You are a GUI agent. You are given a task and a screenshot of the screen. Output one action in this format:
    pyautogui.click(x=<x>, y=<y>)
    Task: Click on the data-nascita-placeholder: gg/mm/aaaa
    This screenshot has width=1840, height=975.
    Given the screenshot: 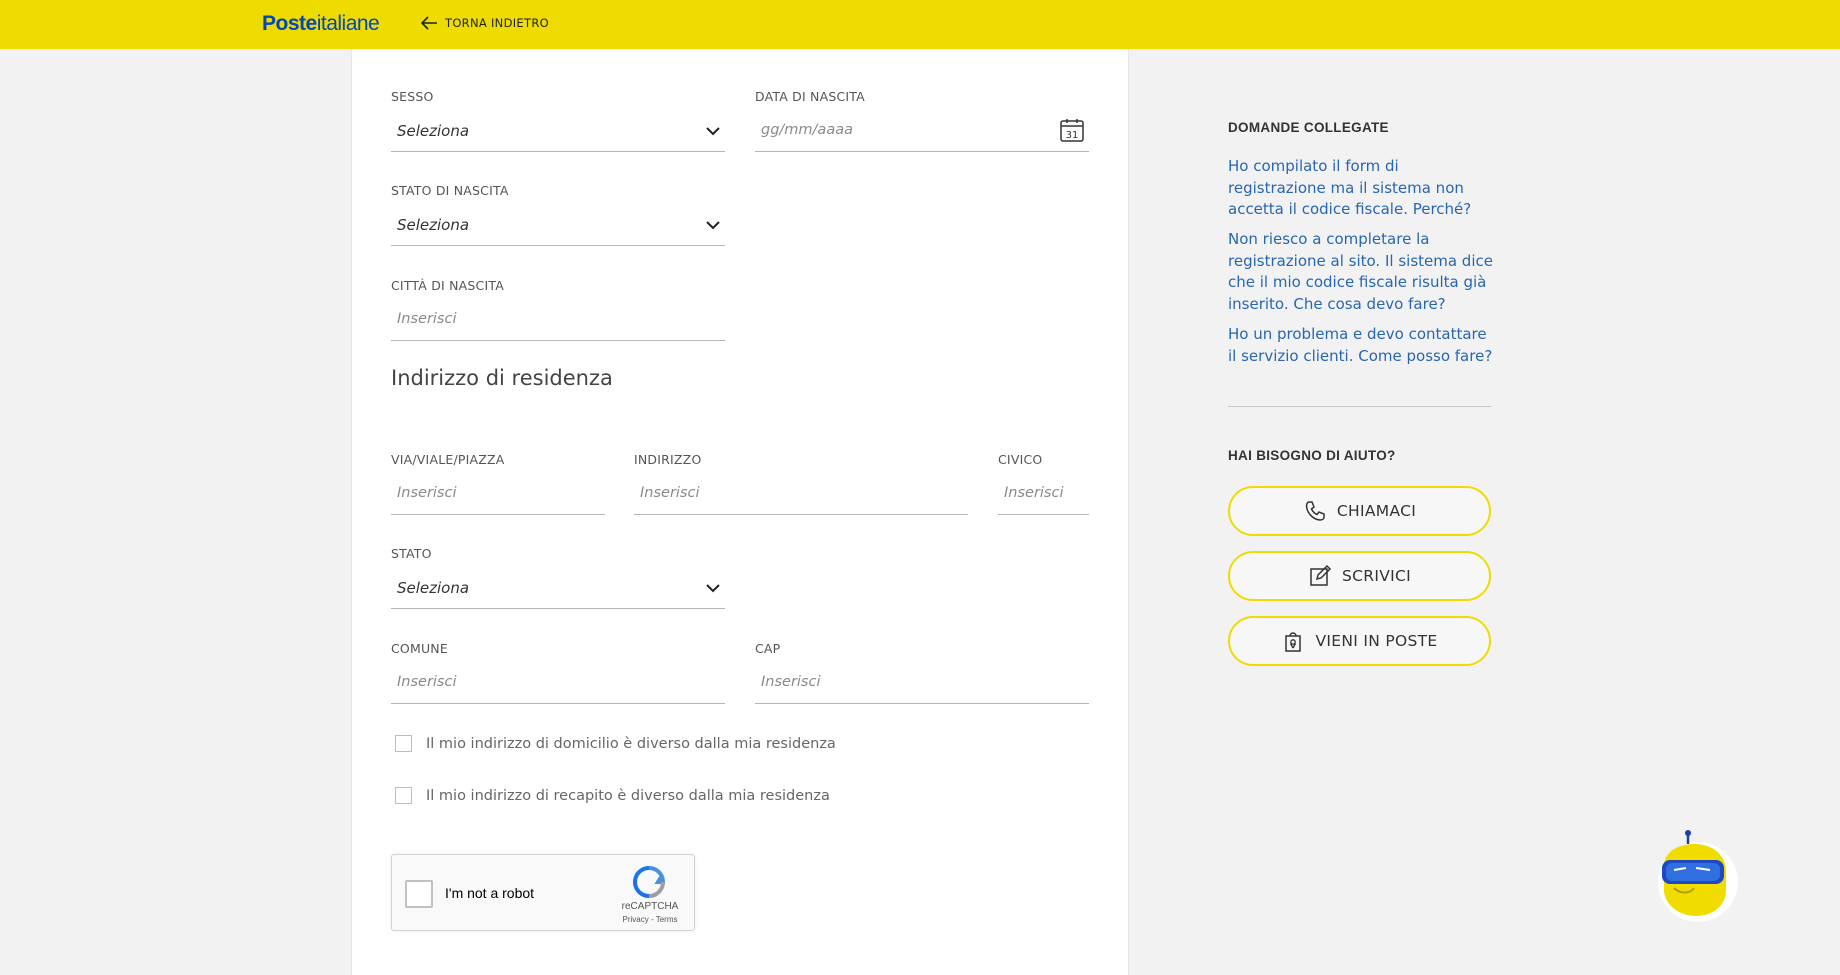 What is the action you would take?
    pyautogui.click(x=807, y=130)
    